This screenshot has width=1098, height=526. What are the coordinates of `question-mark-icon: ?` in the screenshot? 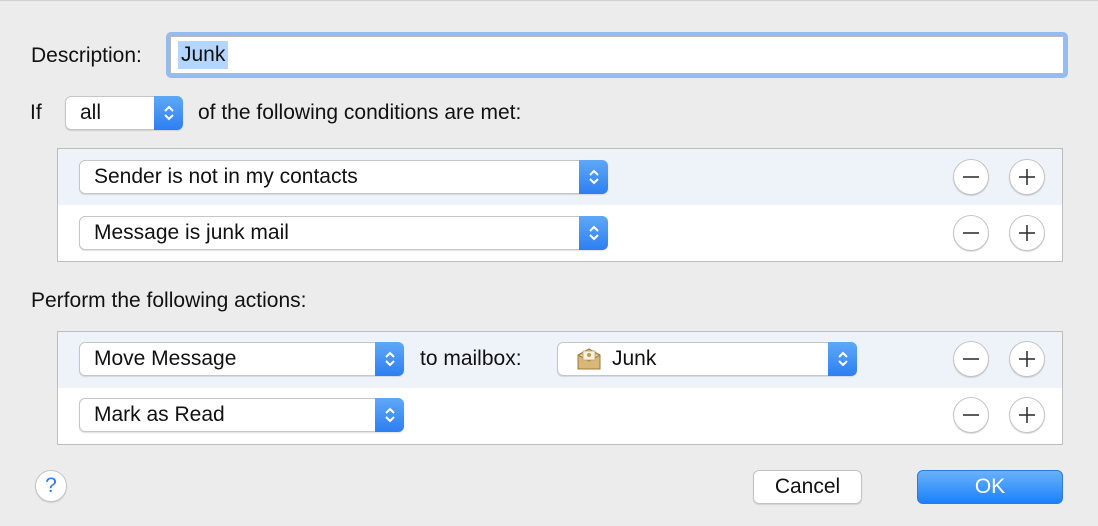 It's located at (51, 485).